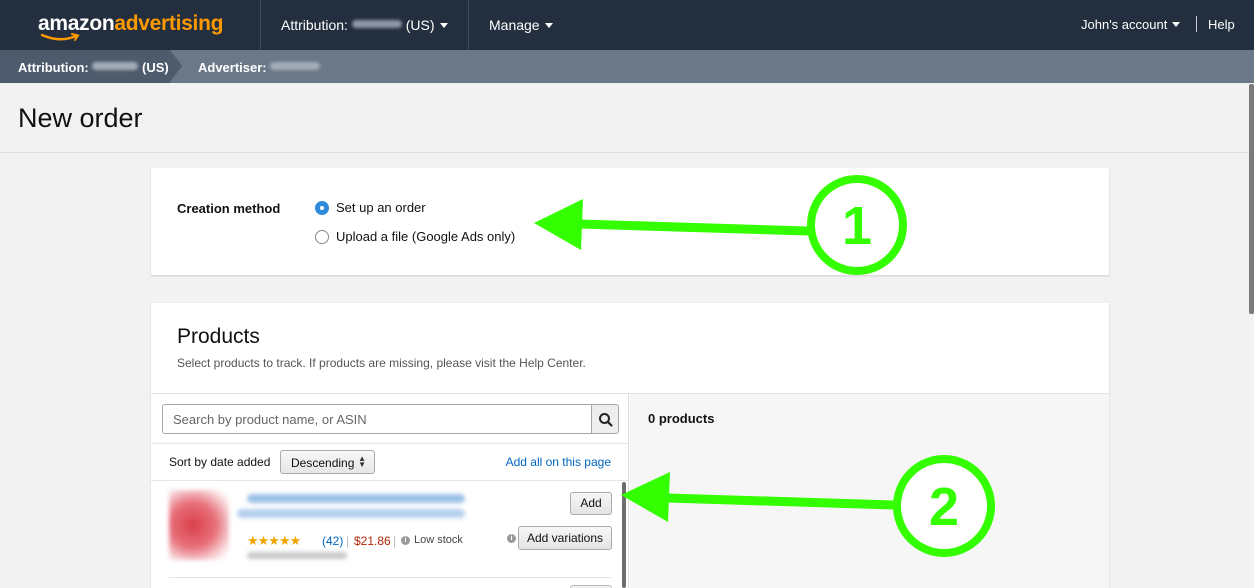 This screenshot has height=588, width=1254. I want to click on product-search, so click(390, 419).